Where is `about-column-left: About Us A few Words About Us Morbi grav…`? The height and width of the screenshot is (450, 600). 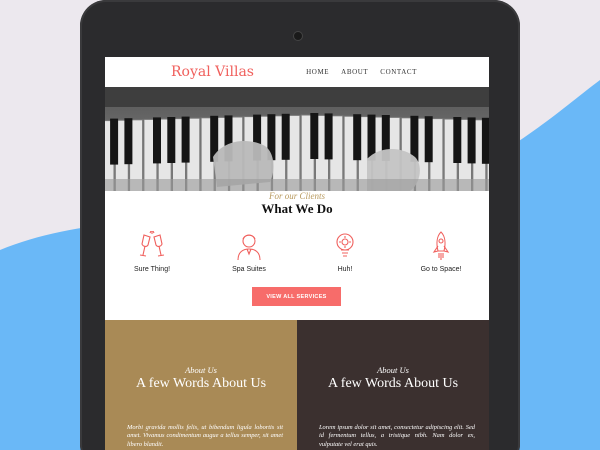 about-column-left: About Us A few Words About Us Morbi grav… is located at coordinates (201, 385).